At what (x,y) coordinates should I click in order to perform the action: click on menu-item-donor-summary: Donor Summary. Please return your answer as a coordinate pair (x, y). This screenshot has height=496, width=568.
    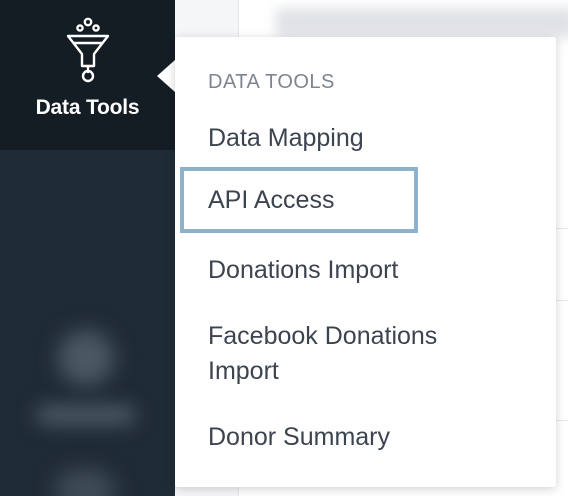
    Looking at the image, I should click on (299, 437).